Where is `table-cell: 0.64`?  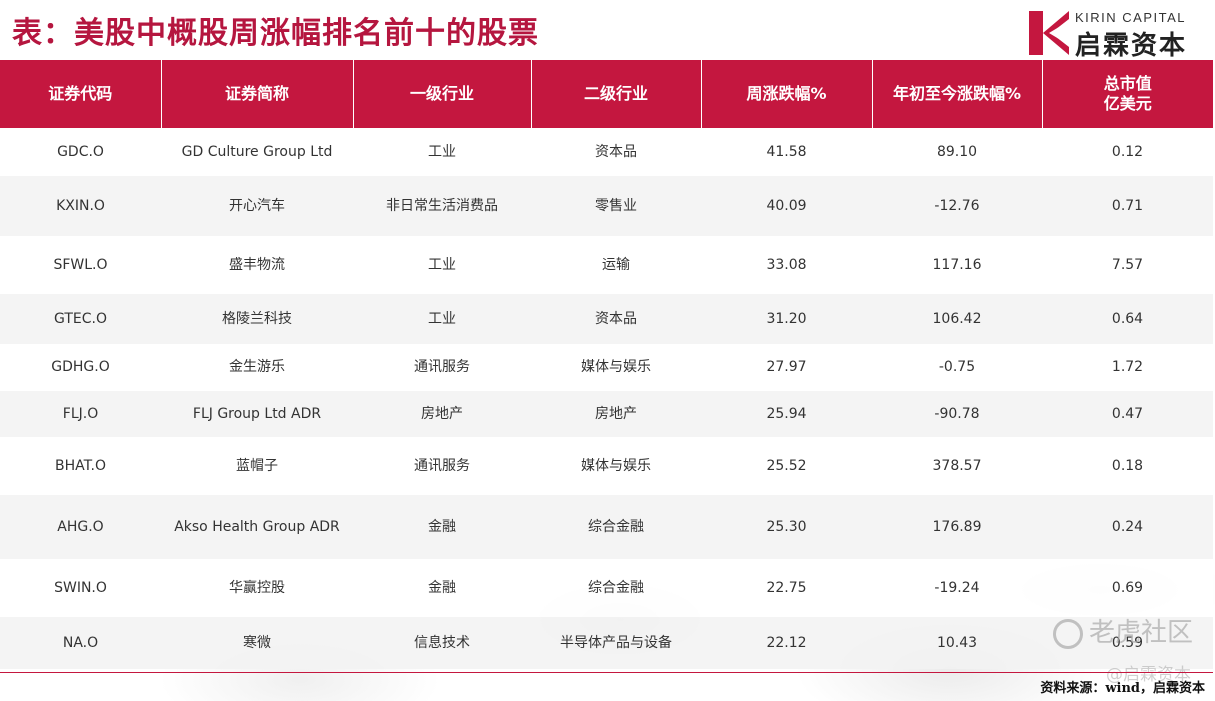 table-cell: 0.64 is located at coordinates (1127, 319).